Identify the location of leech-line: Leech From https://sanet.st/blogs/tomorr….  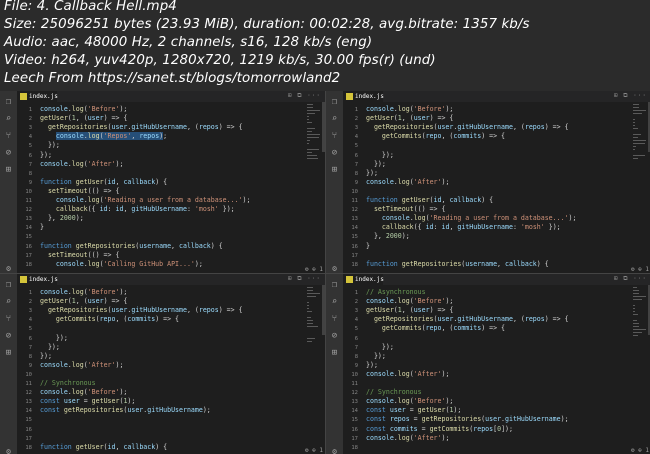
(172, 78).